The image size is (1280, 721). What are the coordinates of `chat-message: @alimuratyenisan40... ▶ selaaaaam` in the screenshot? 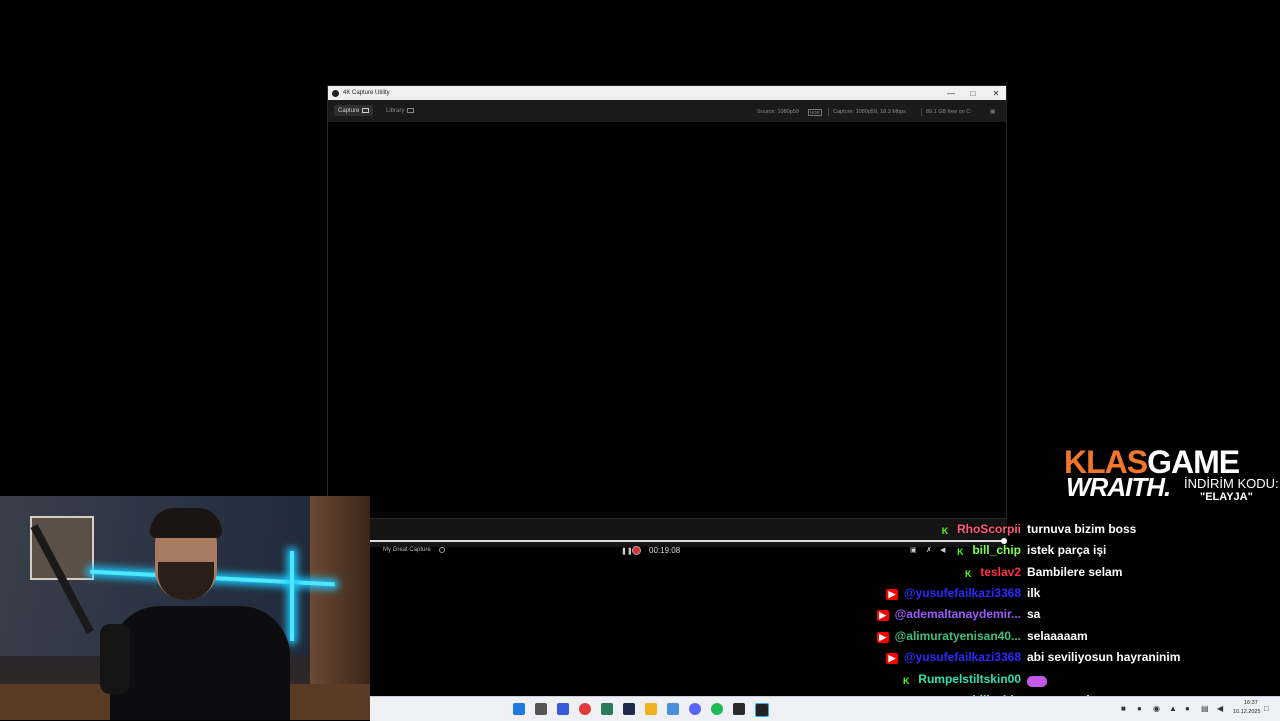 It's located at (640, 639).